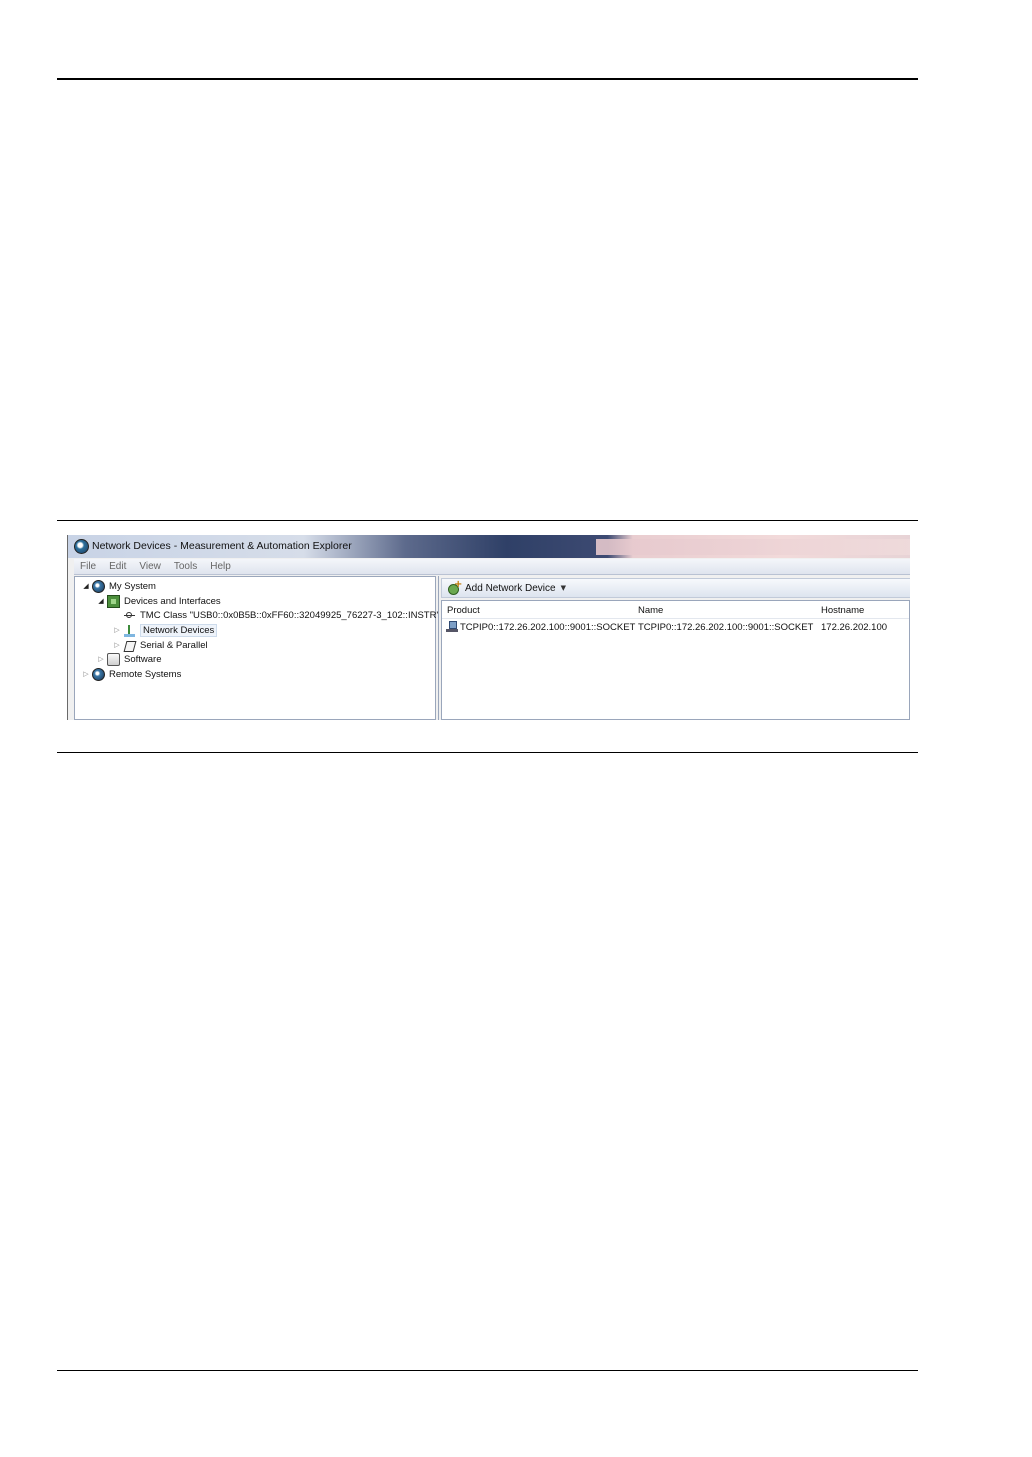 This screenshot has width=1032, height=1457. I want to click on tree-item-label: Devices and Interfaces, so click(172, 601).